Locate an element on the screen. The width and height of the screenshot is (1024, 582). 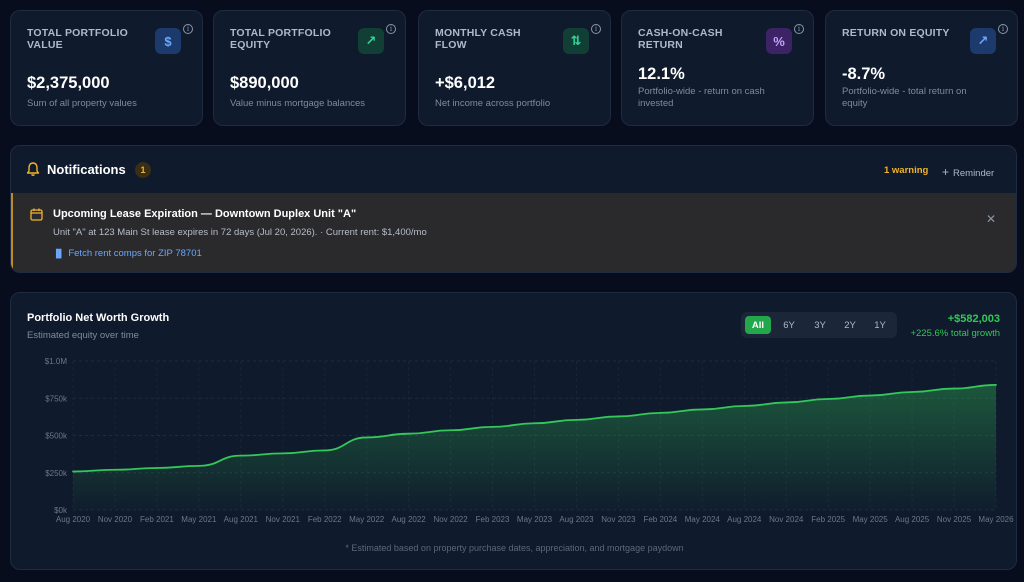
percent-icon: % is located at coordinates (779, 41).